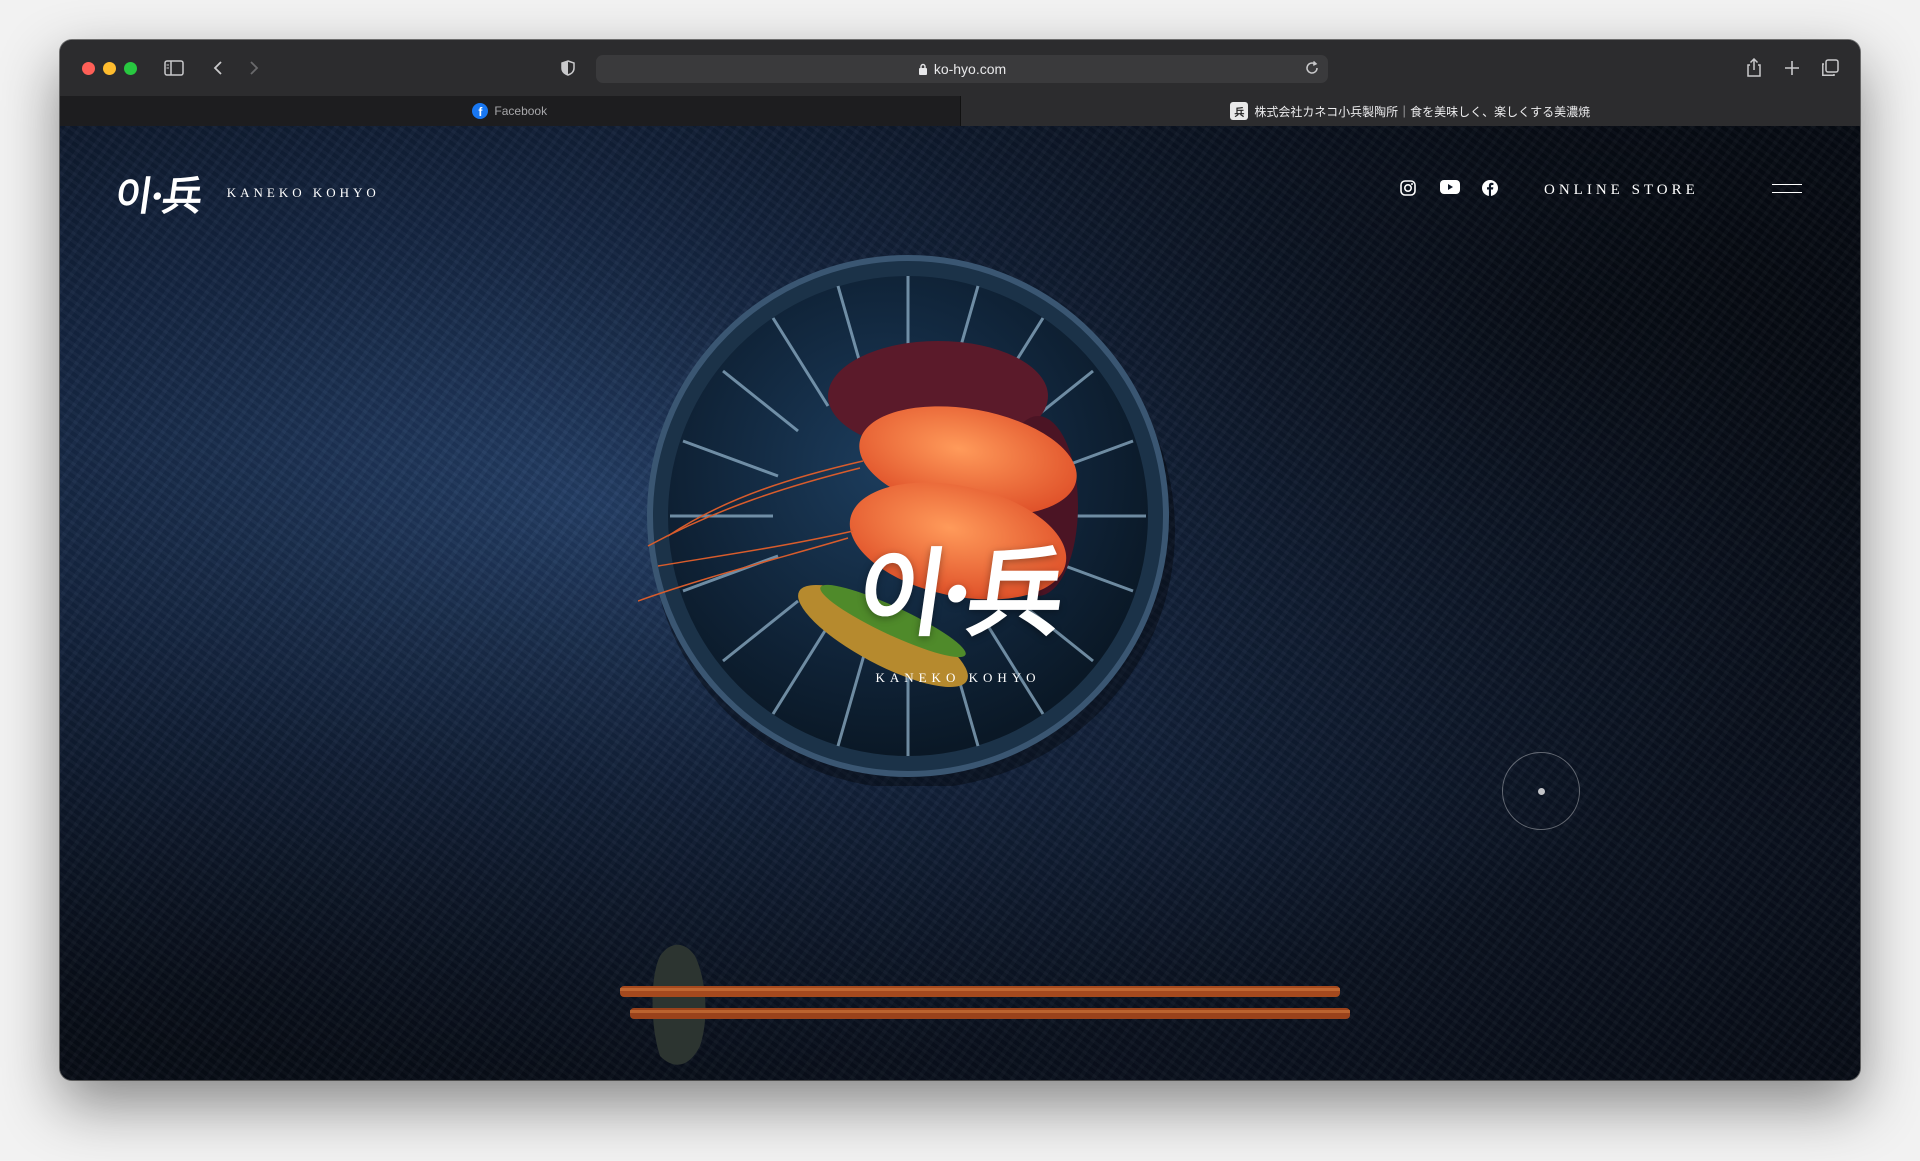 Image resolution: width=1920 pixels, height=1161 pixels. Describe the element at coordinates (1792, 68) in the screenshot. I see `new-tab-icon` at that location.